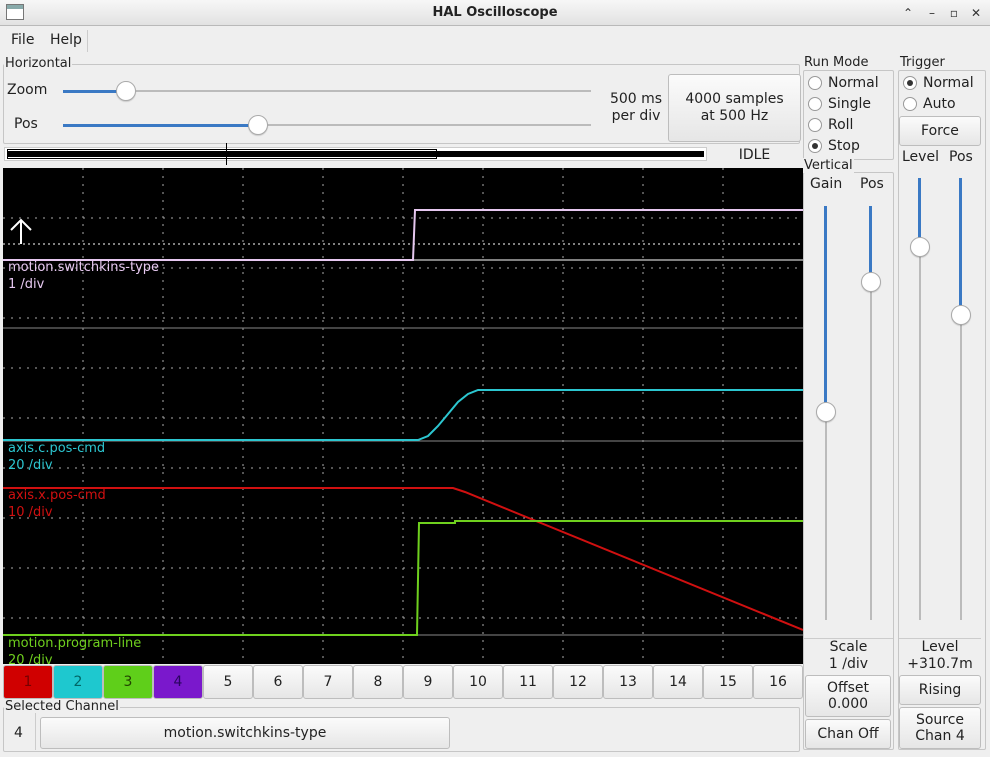 This screenshot has height=757, width=990. What do you see at coordinates (815, 125) in the screenshot?
I see `radio-run-roll` at bounding box center [815, 125].